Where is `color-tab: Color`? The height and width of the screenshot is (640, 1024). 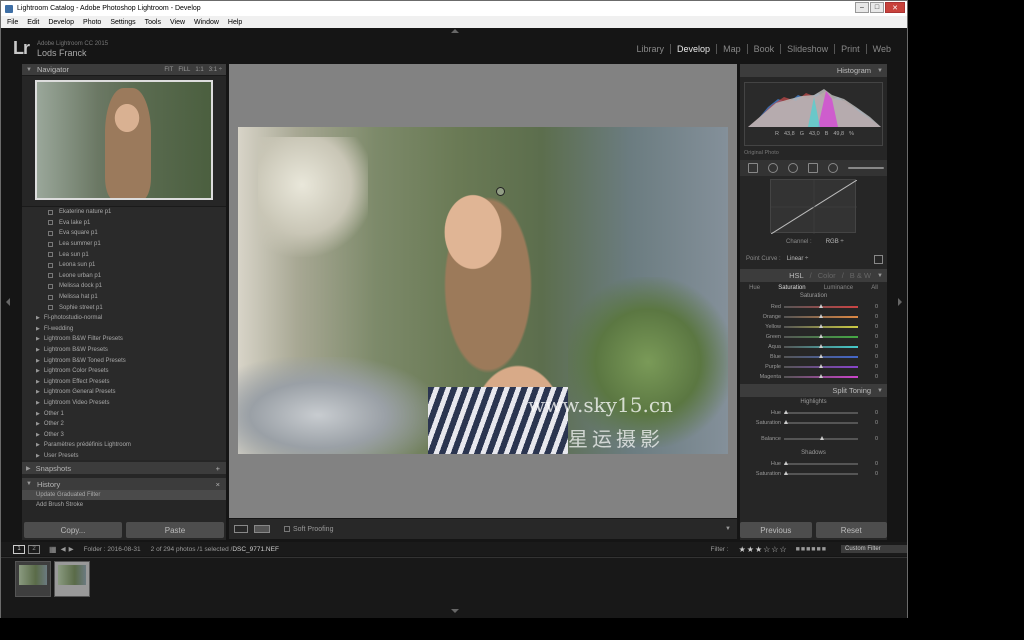
color-tab: Color is located at coordinates (827, 275).